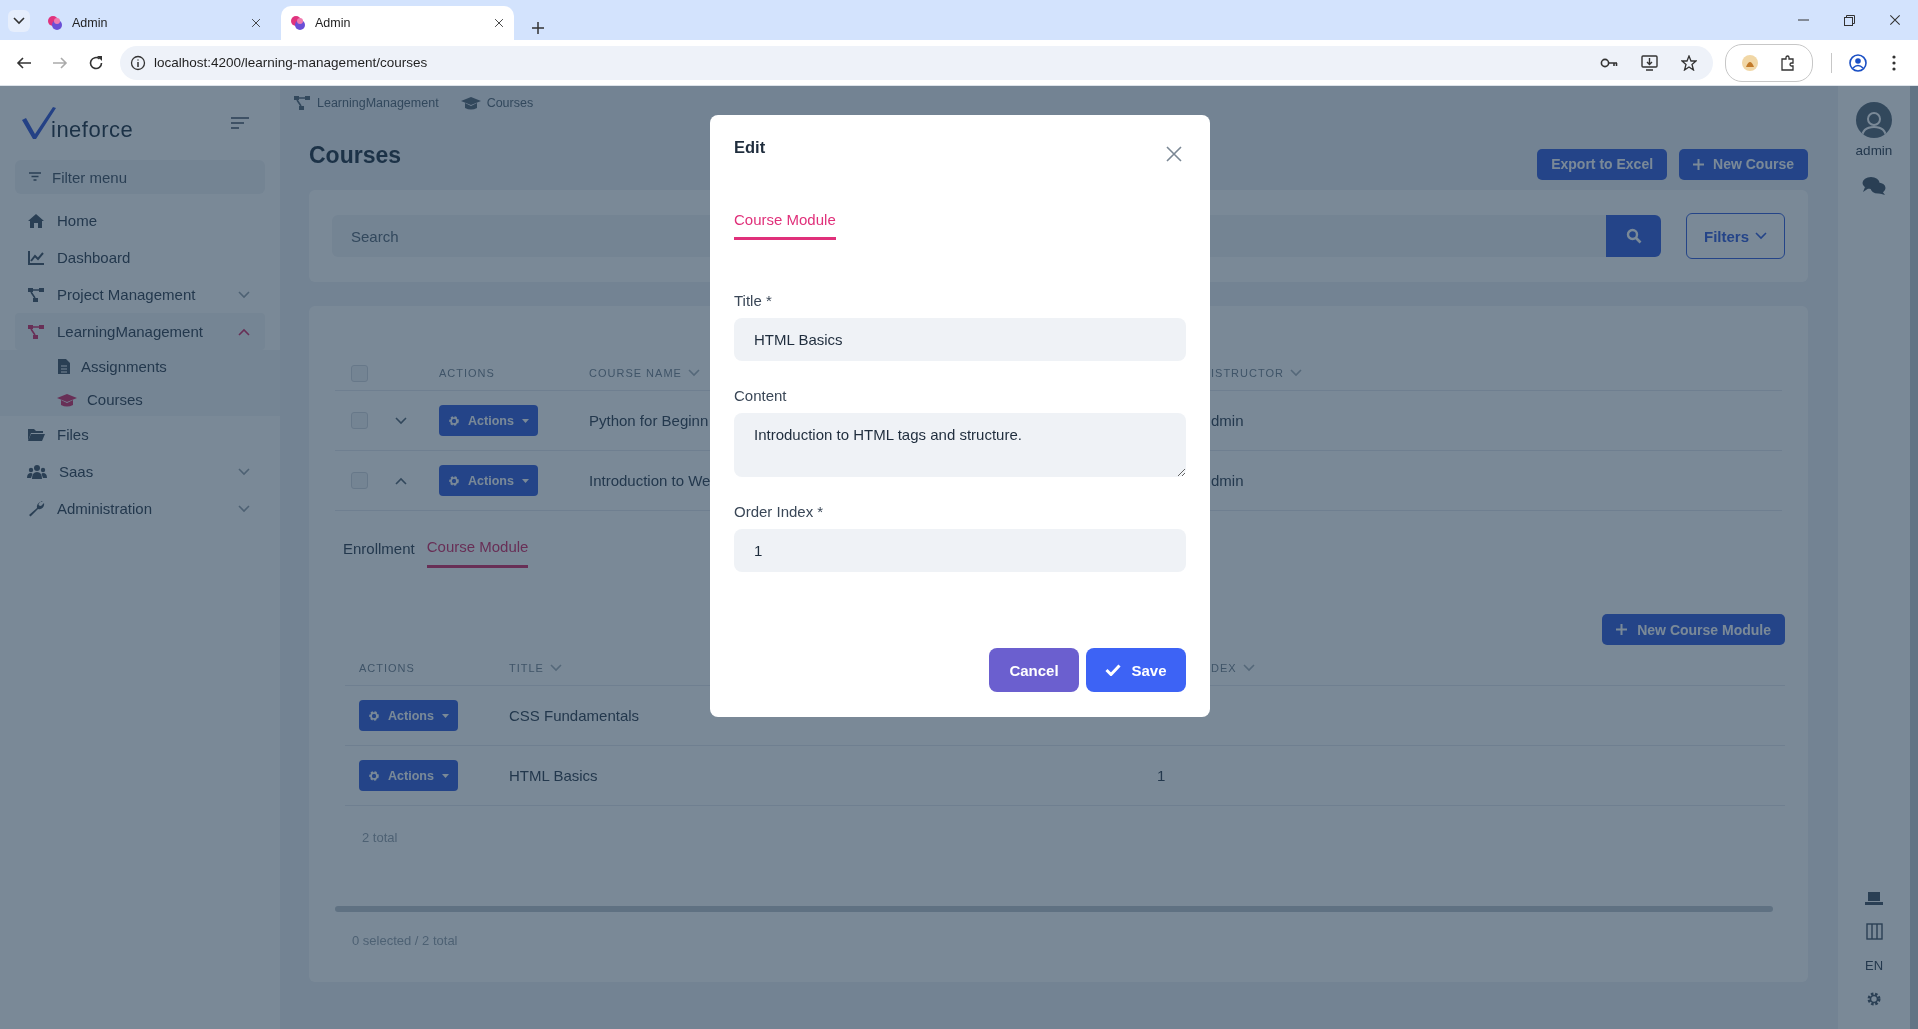  What do you see at coordinates (649, 420) in the screenshot?
I see `table-cell-text: Python for Beginn` at bounding box center [649, 420].